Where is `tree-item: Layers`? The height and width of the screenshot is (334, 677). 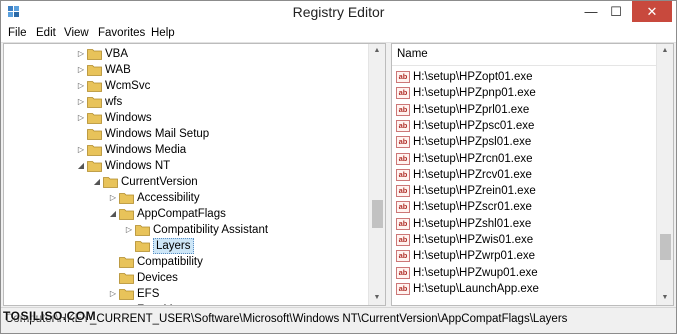
tree-item: Layers is located at coordinates (186, 246).